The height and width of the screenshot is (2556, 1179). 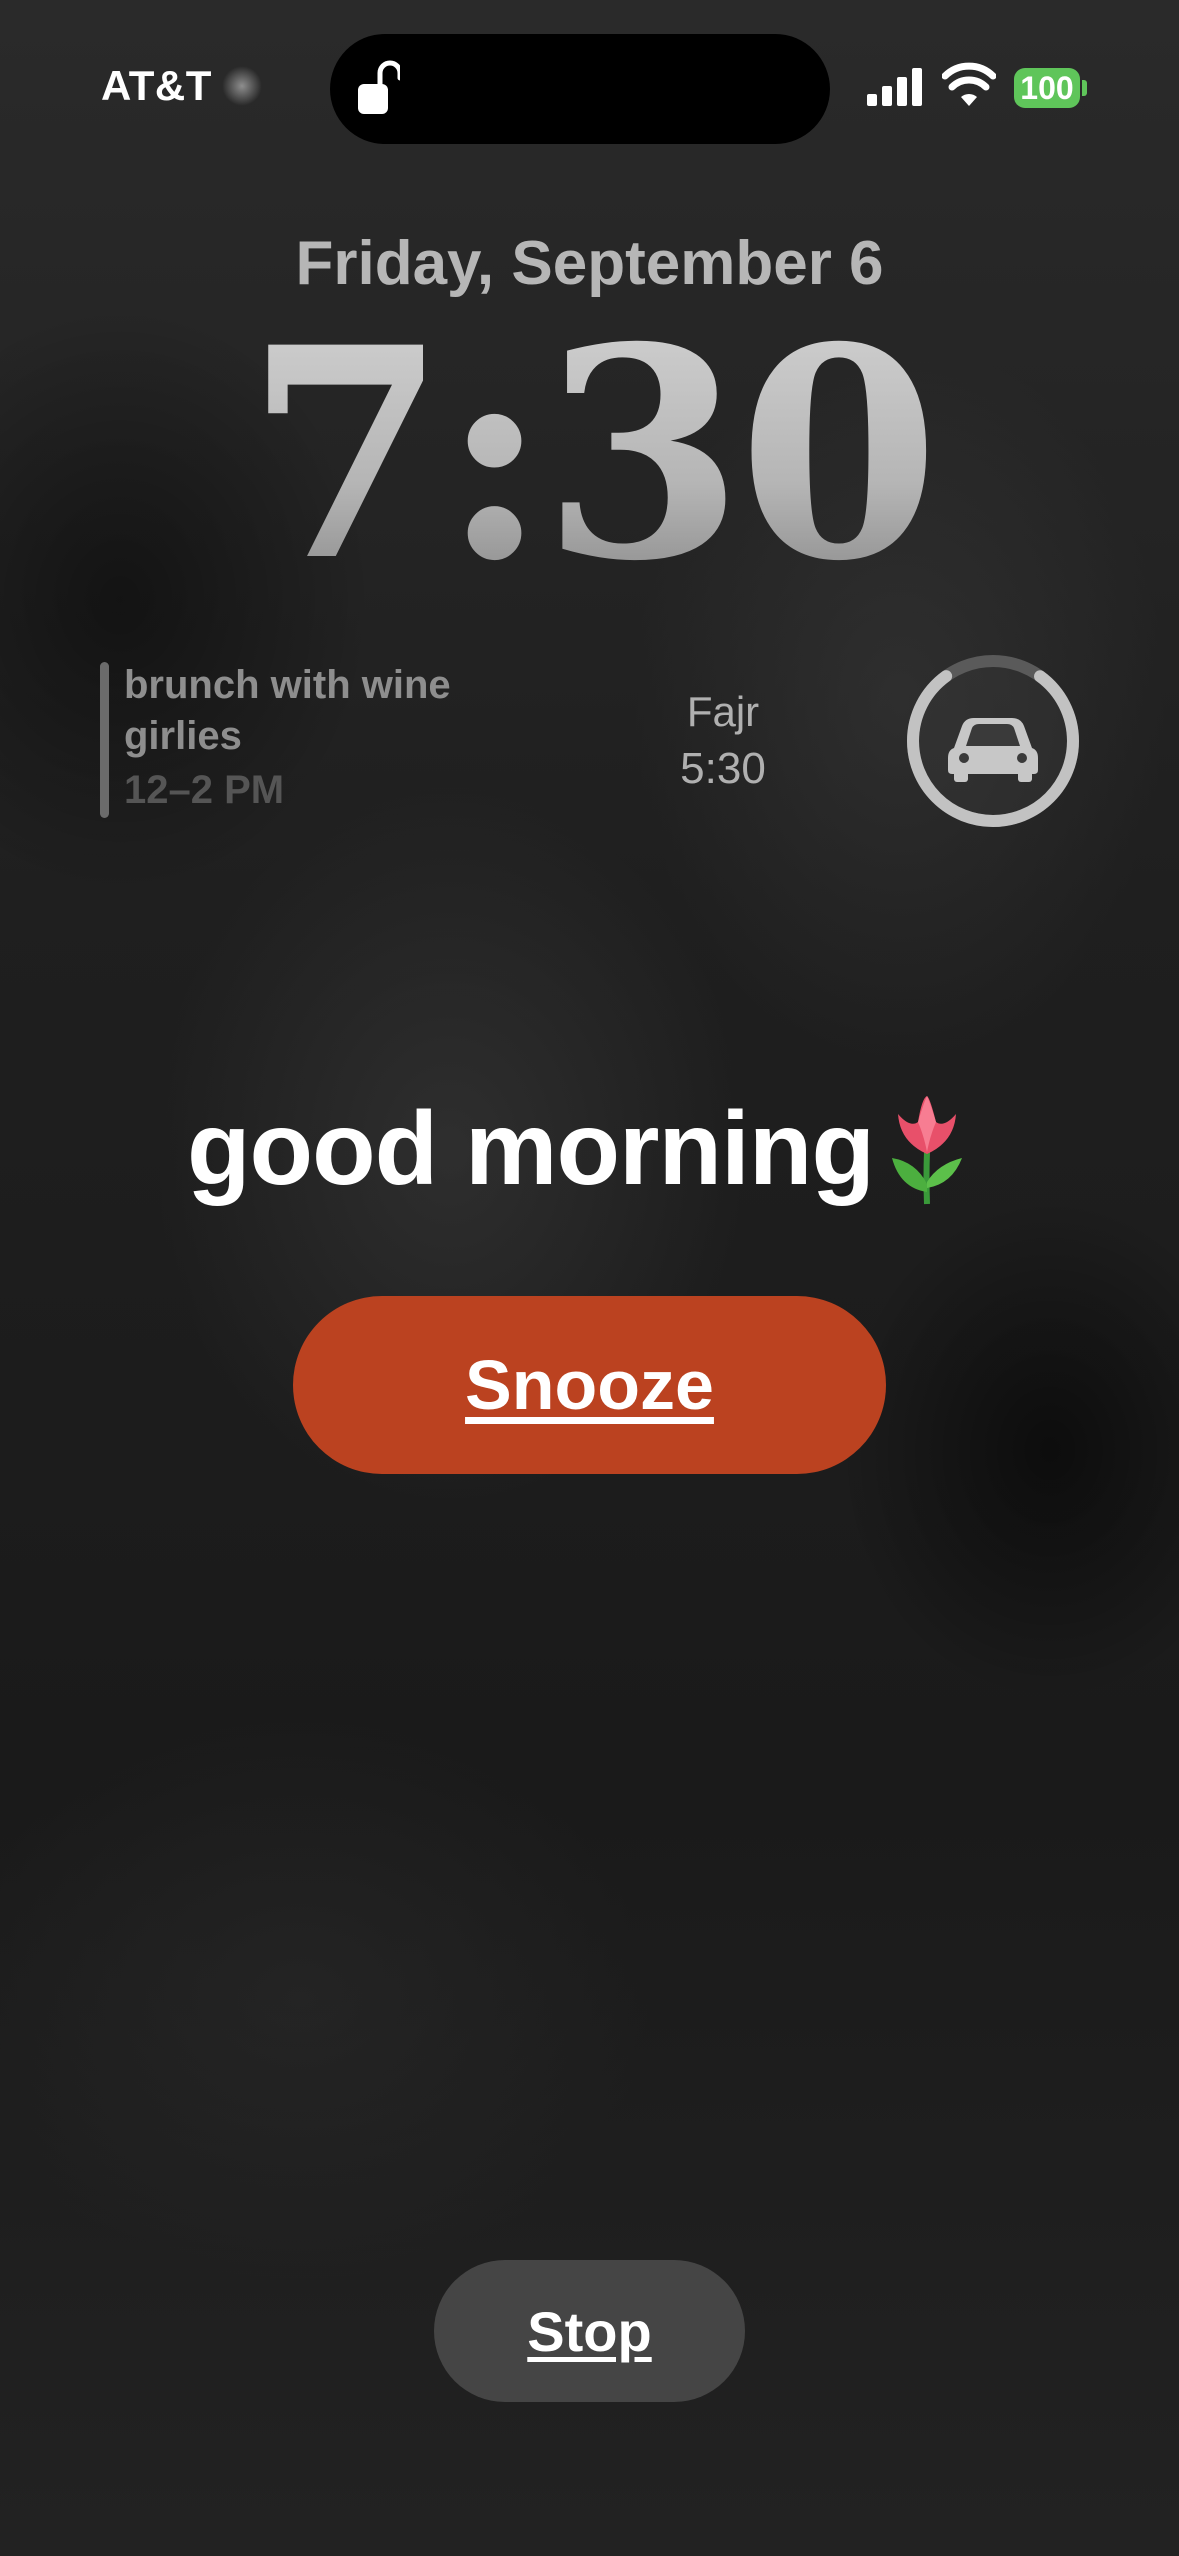 I want to click on battery-icon: 100, so click(x=1047, y=88).